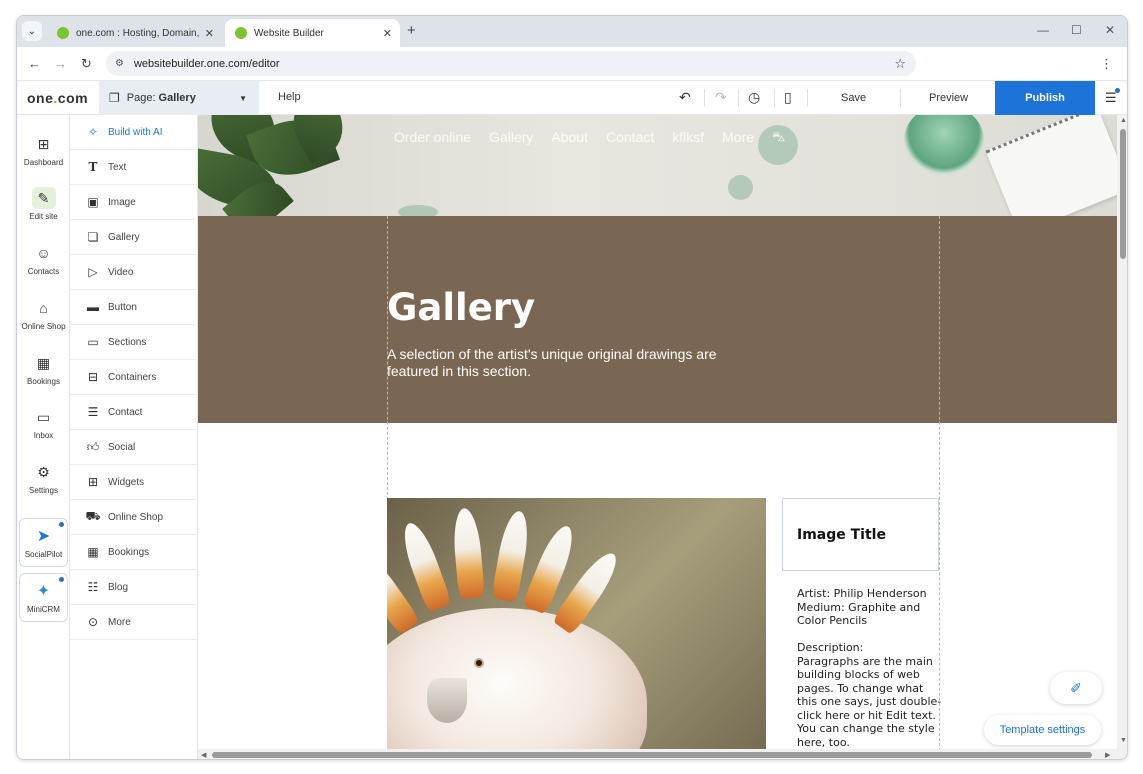 This screenshot has width=1143, height=774. Describe the element at coordinates (754, 97) in the screenshot. I see `history-icon: ◷` at that location.